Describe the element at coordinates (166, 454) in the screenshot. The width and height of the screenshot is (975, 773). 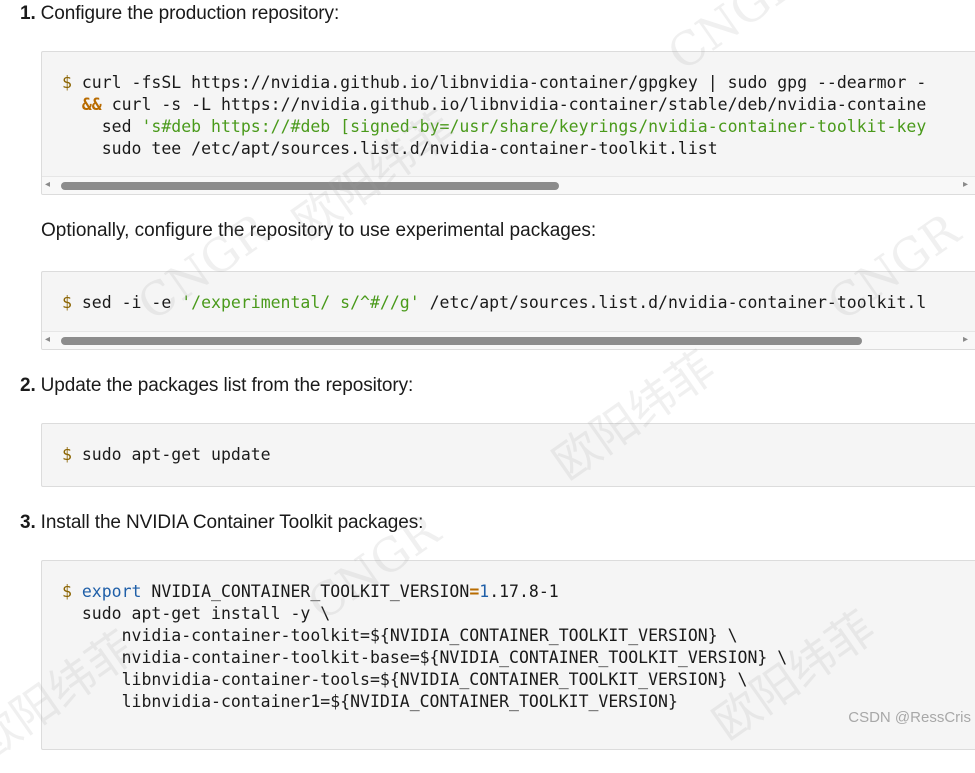
I see `code-text: $ sudo apt-get update` at that location.